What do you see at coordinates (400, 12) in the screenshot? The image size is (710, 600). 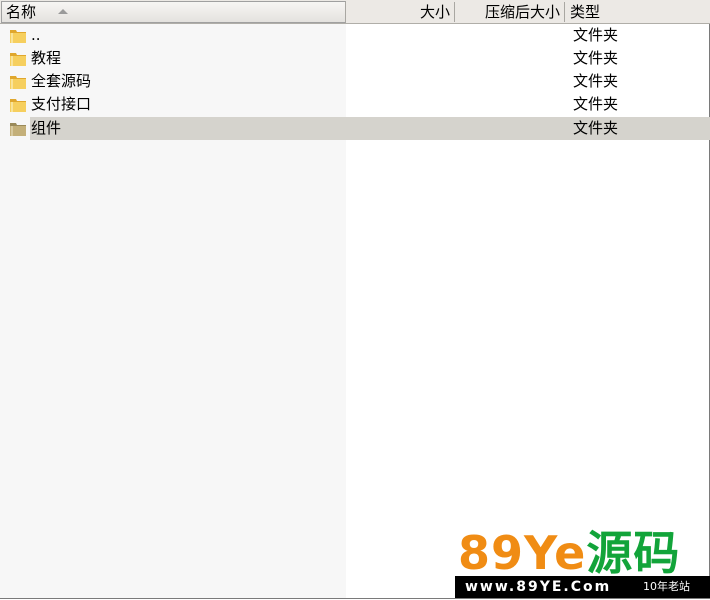 I see `column-header-size: 大小` at bounding box center [400, 12].